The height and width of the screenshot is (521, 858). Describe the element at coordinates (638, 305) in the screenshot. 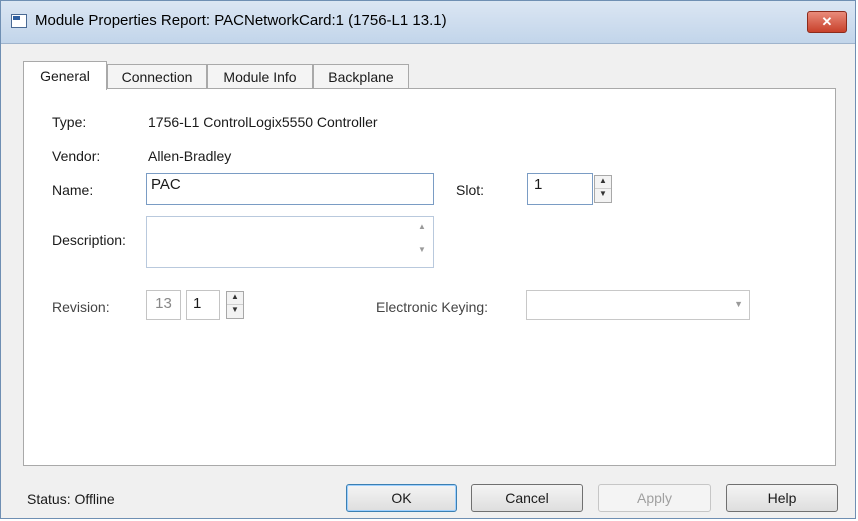

I see `electronic-keying-dropdown: ▼` at that location.